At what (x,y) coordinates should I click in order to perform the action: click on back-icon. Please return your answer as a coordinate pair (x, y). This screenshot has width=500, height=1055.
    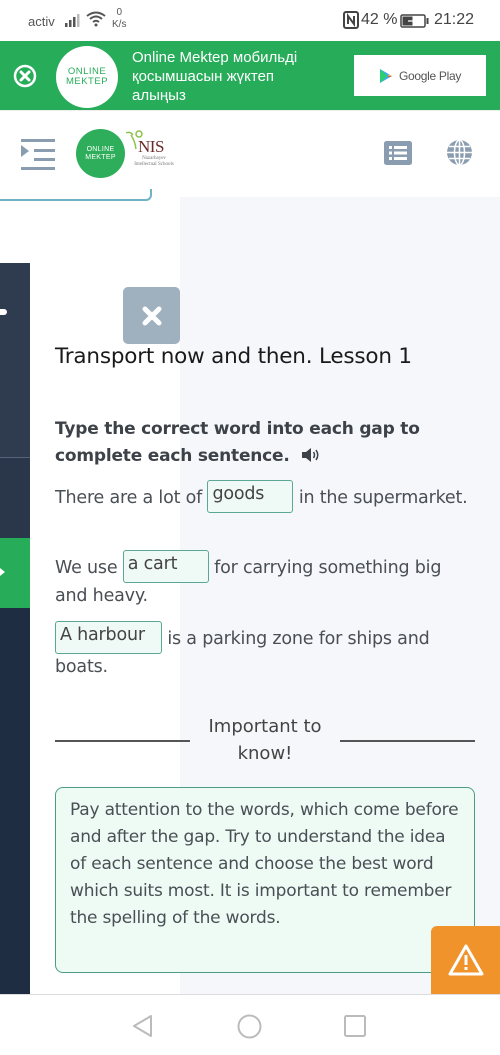
    Looking at the image, I should click on (143, 1026).